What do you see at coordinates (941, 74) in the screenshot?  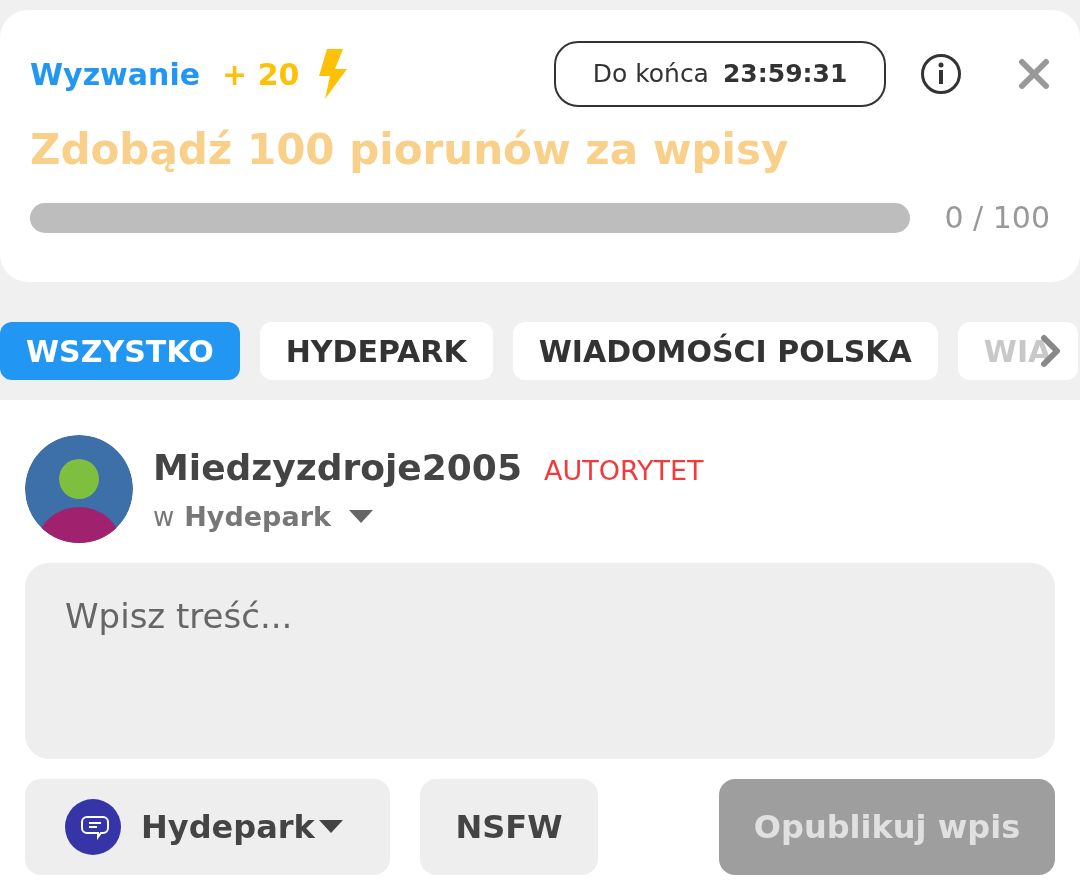 I see `info-icon` at bounding box center [941, 74].